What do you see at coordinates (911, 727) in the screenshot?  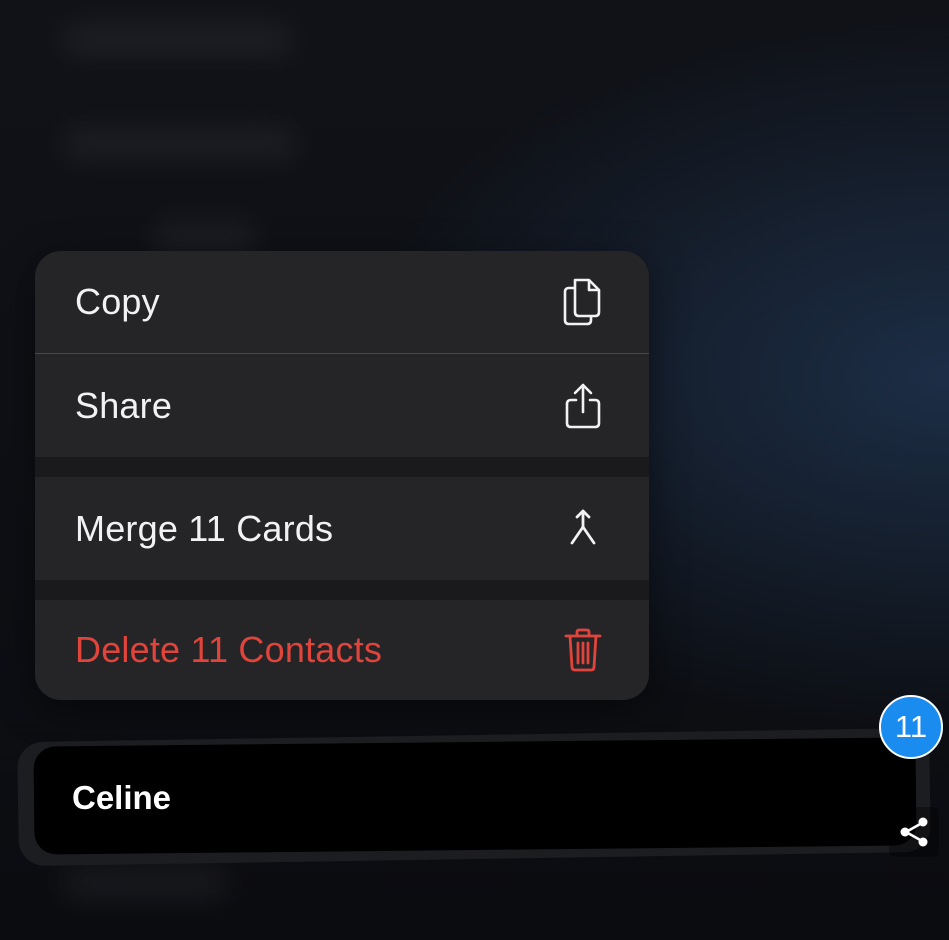 I see `selection-count-badge: 11` at bounding box center [911, 727].